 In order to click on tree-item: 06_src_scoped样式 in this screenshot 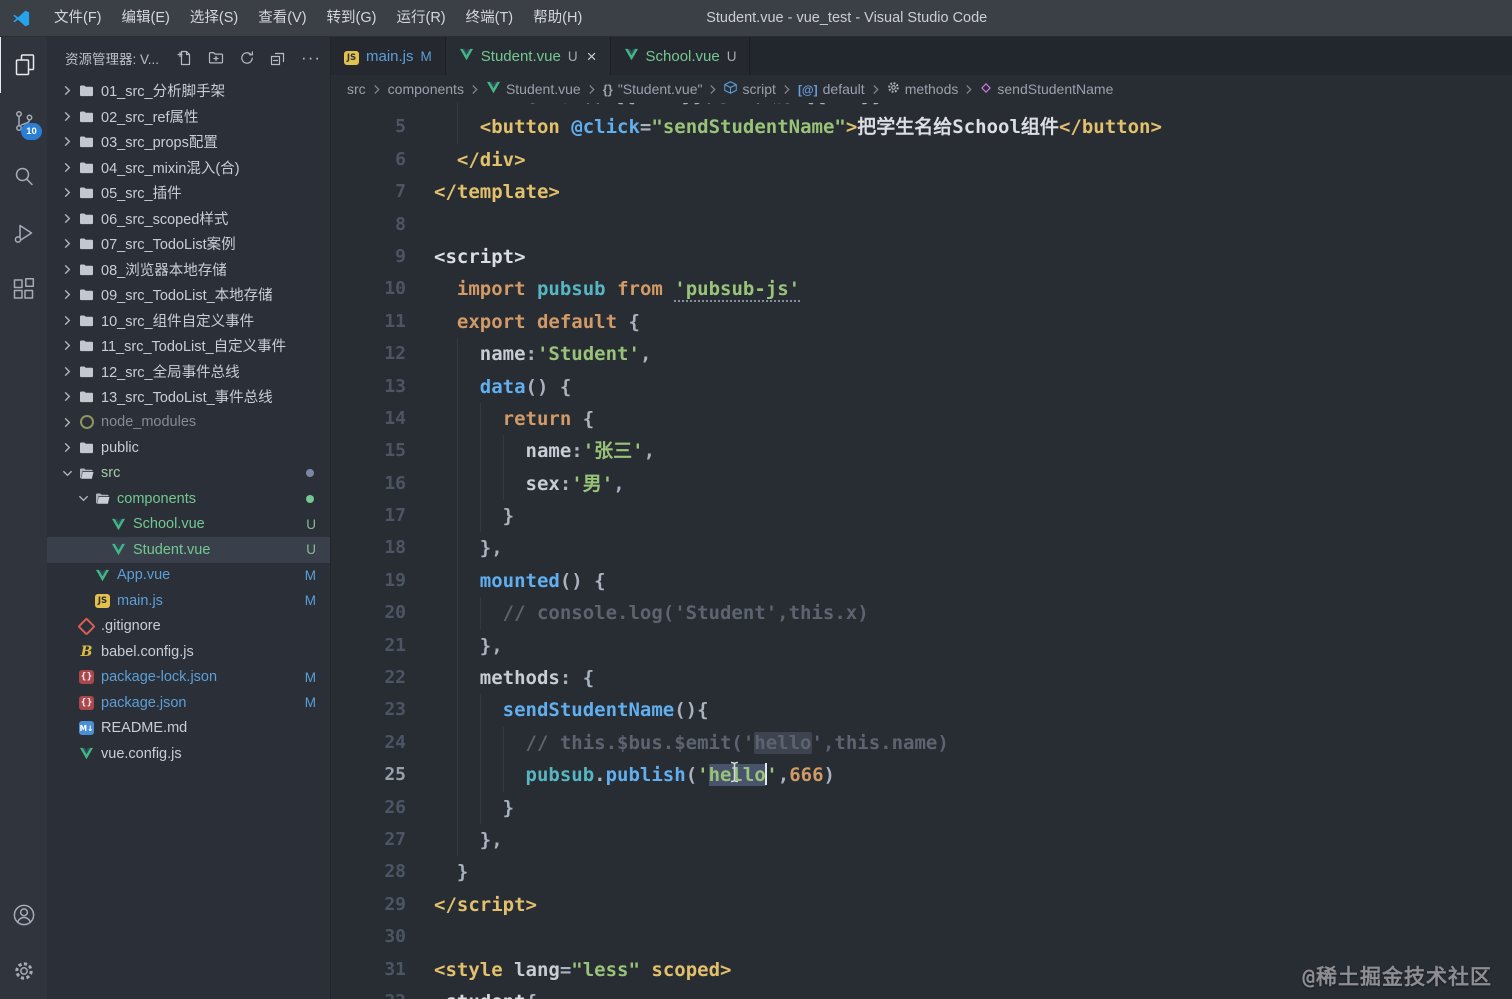, I will do `click(188, 219)`.